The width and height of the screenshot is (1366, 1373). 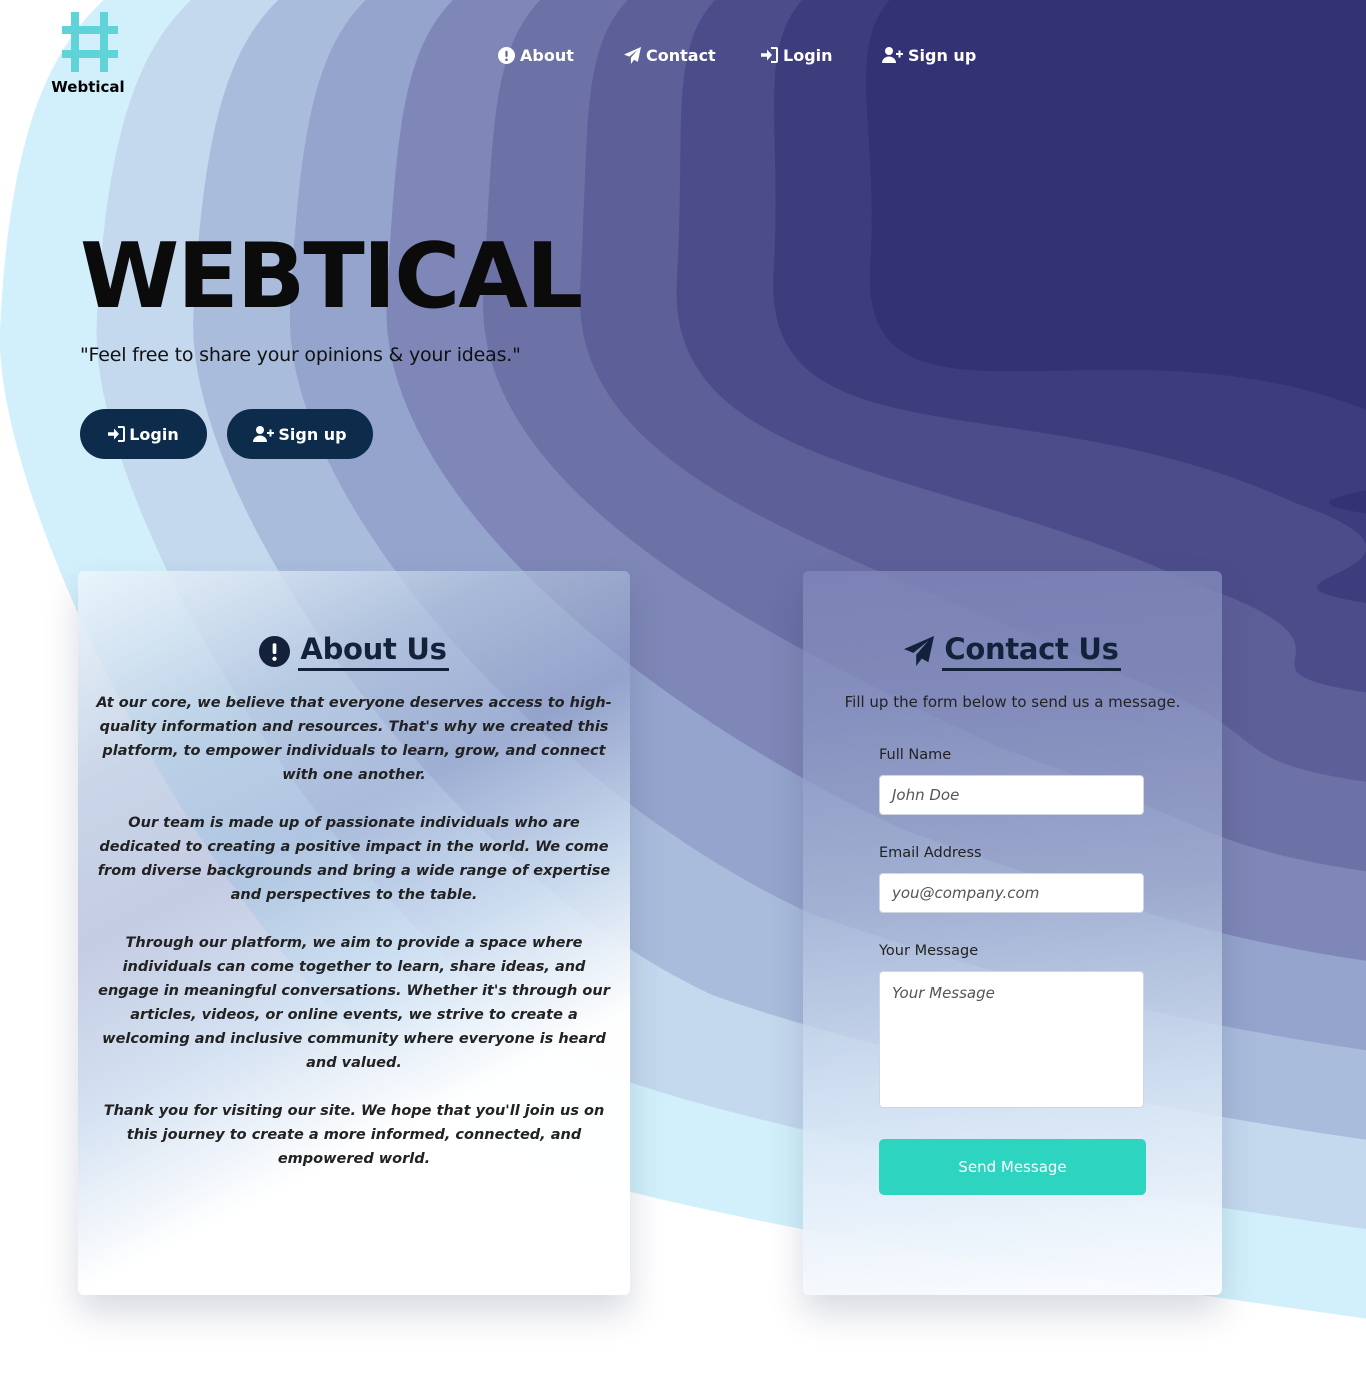 What do you see at coordinates (808, 55) in the screenshot?
I see `nav-login-label: Login` at bounding box center [808, 55].